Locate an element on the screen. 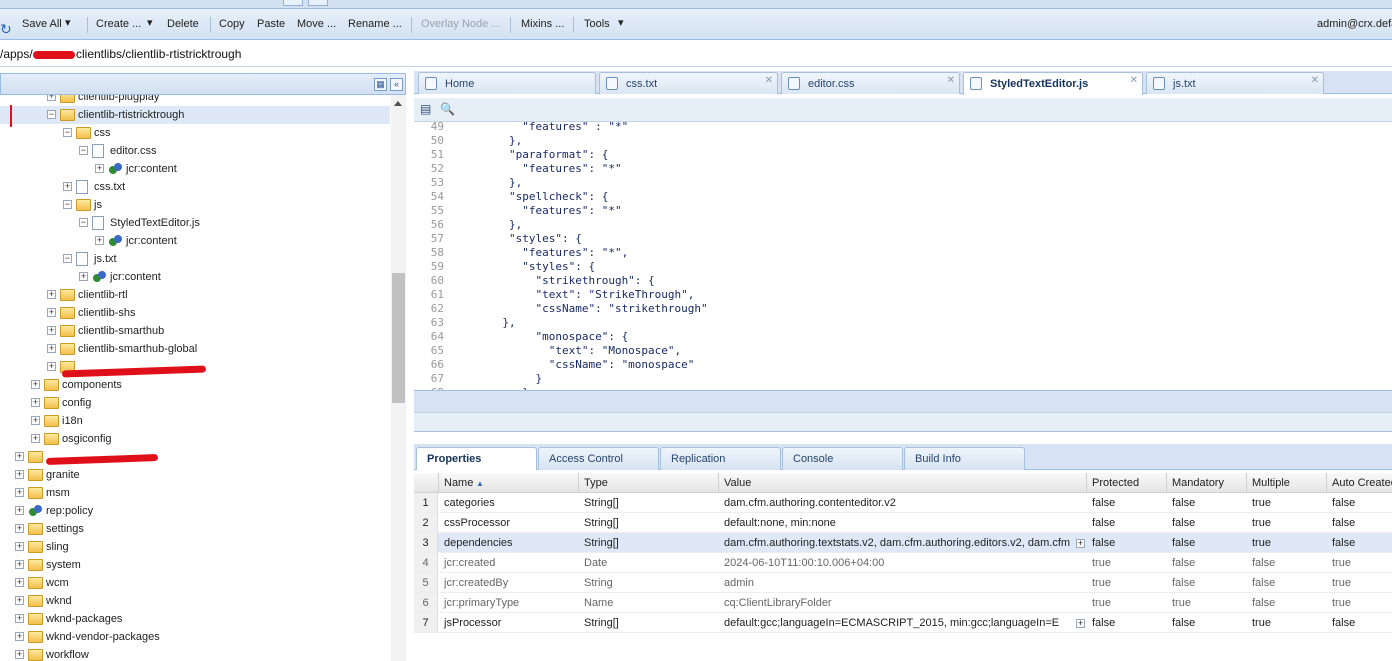  tree-node: − editor.css is located at coordinates (195, 151).